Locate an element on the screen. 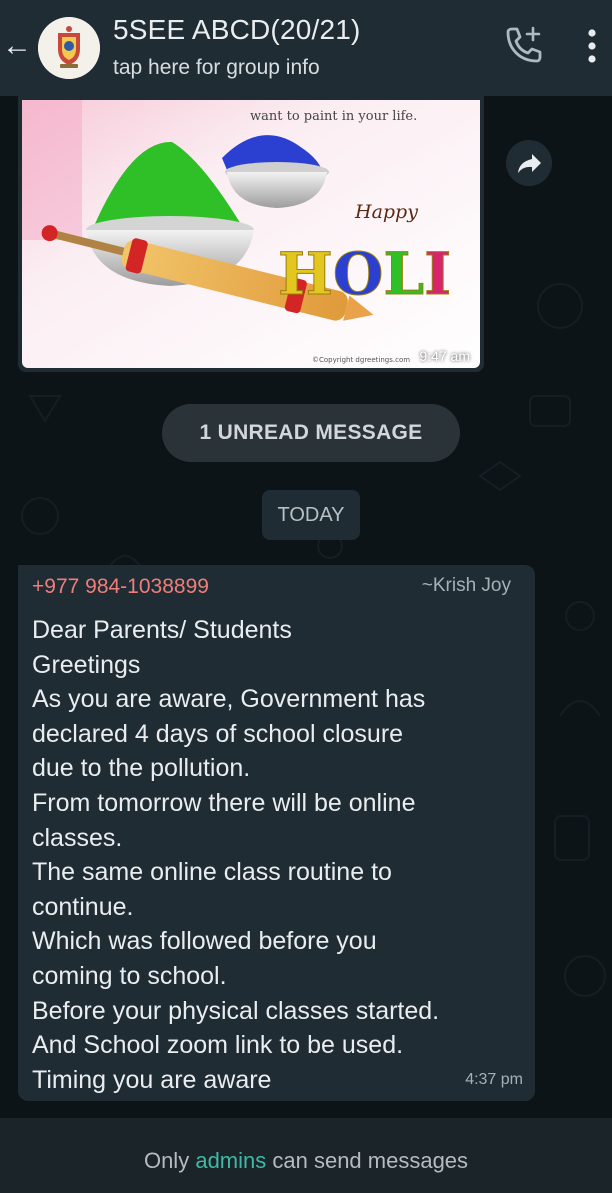 This screenshot has height=1193, width=612. admins-only-notice: Only admins can send messages is located at coordinates (306, 1155).